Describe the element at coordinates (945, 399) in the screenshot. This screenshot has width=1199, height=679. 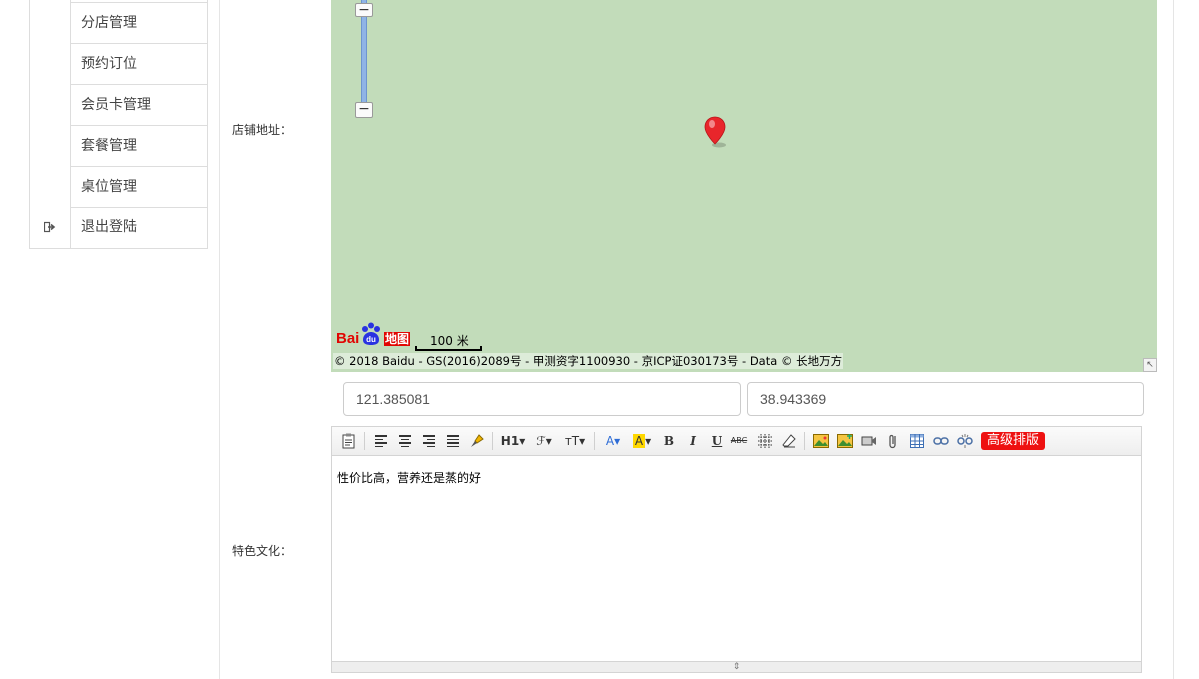
I see `latitude-input` at that location.